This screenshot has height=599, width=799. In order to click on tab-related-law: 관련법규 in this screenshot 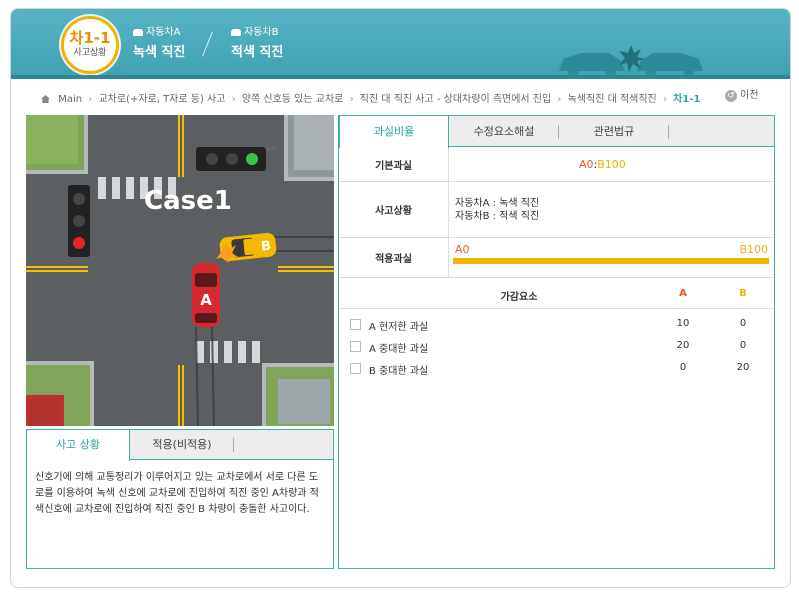, I will do `click(614, 131)`.